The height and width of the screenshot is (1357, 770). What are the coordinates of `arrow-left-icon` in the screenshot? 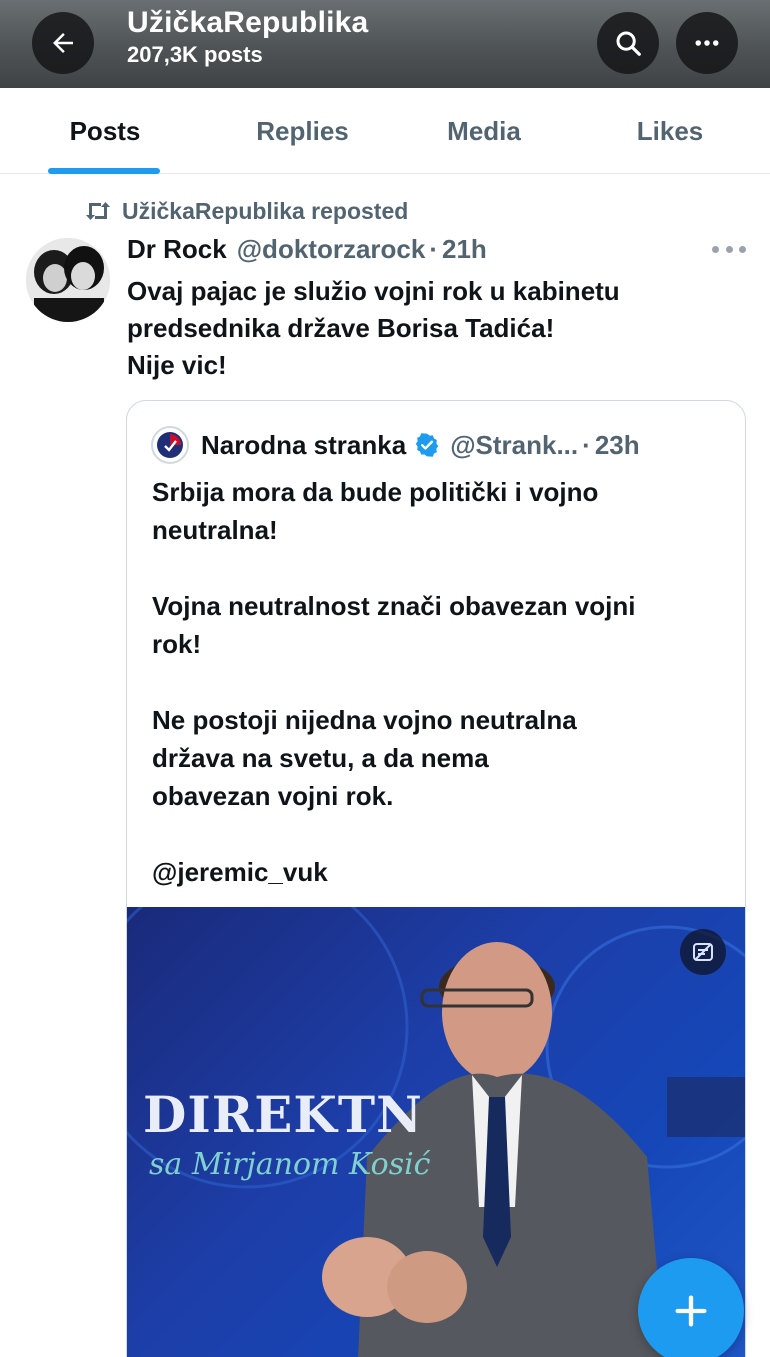 It's located at (63, 43).